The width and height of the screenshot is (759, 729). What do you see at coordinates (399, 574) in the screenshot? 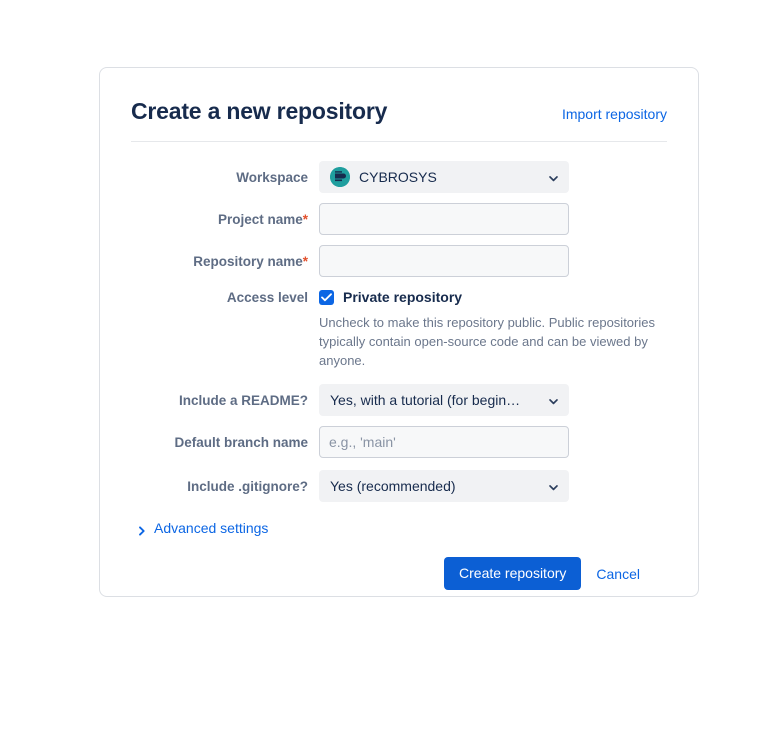
I see `form-actions: Create repository Cancel` at bounding box center [399, 574].